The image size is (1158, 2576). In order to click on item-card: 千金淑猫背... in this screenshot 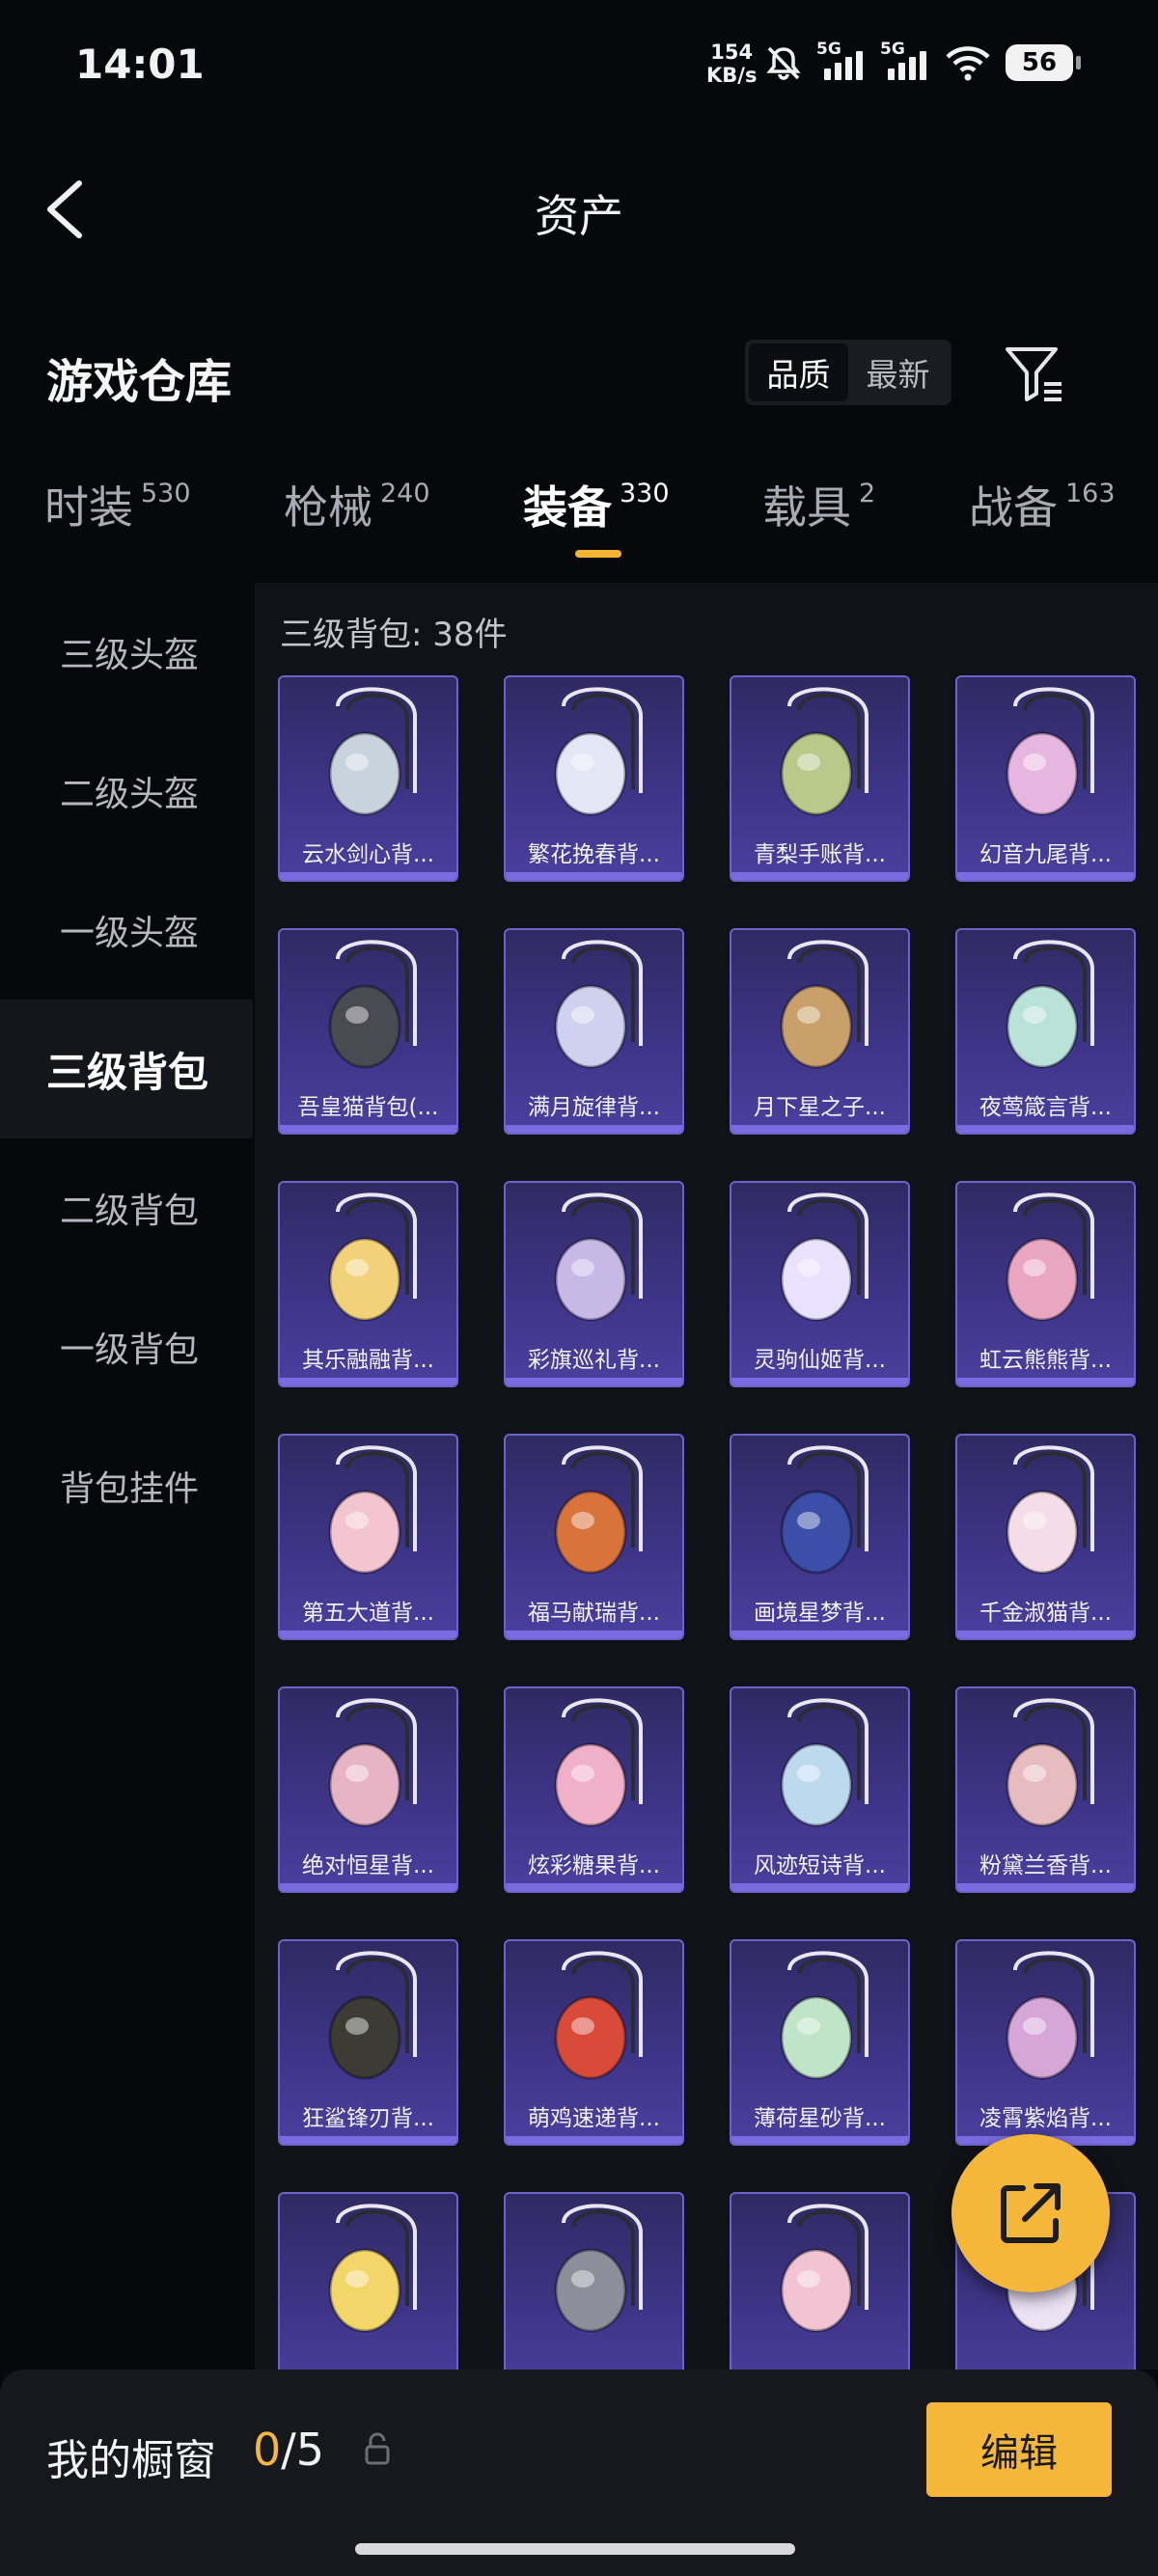, I will do `click(1045, 1537)`.